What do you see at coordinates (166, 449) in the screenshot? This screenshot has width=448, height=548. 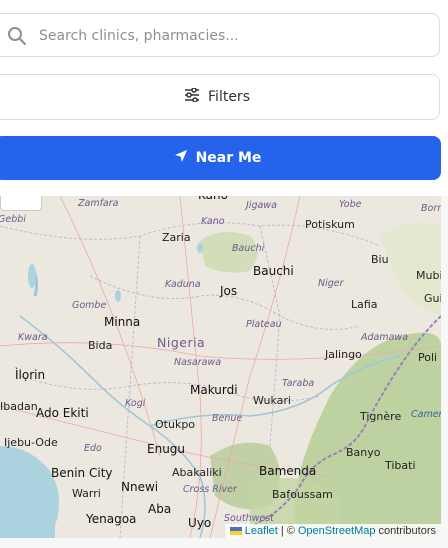 I see `place-label: Enugu` at bounding box center [166, 449].